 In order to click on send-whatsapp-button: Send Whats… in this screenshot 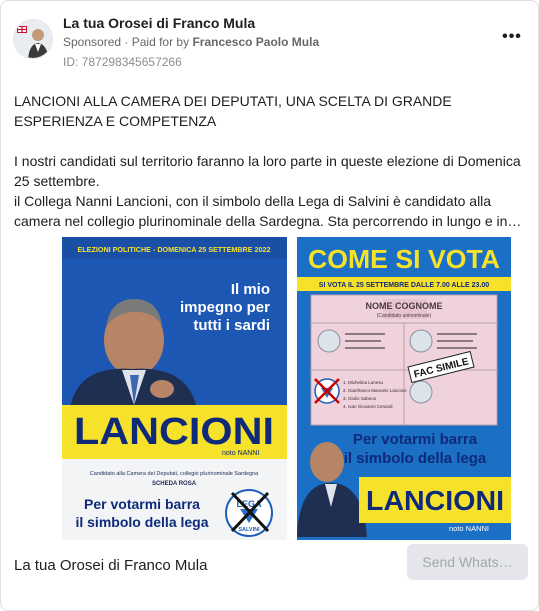, I will do `click(467, 562)`.